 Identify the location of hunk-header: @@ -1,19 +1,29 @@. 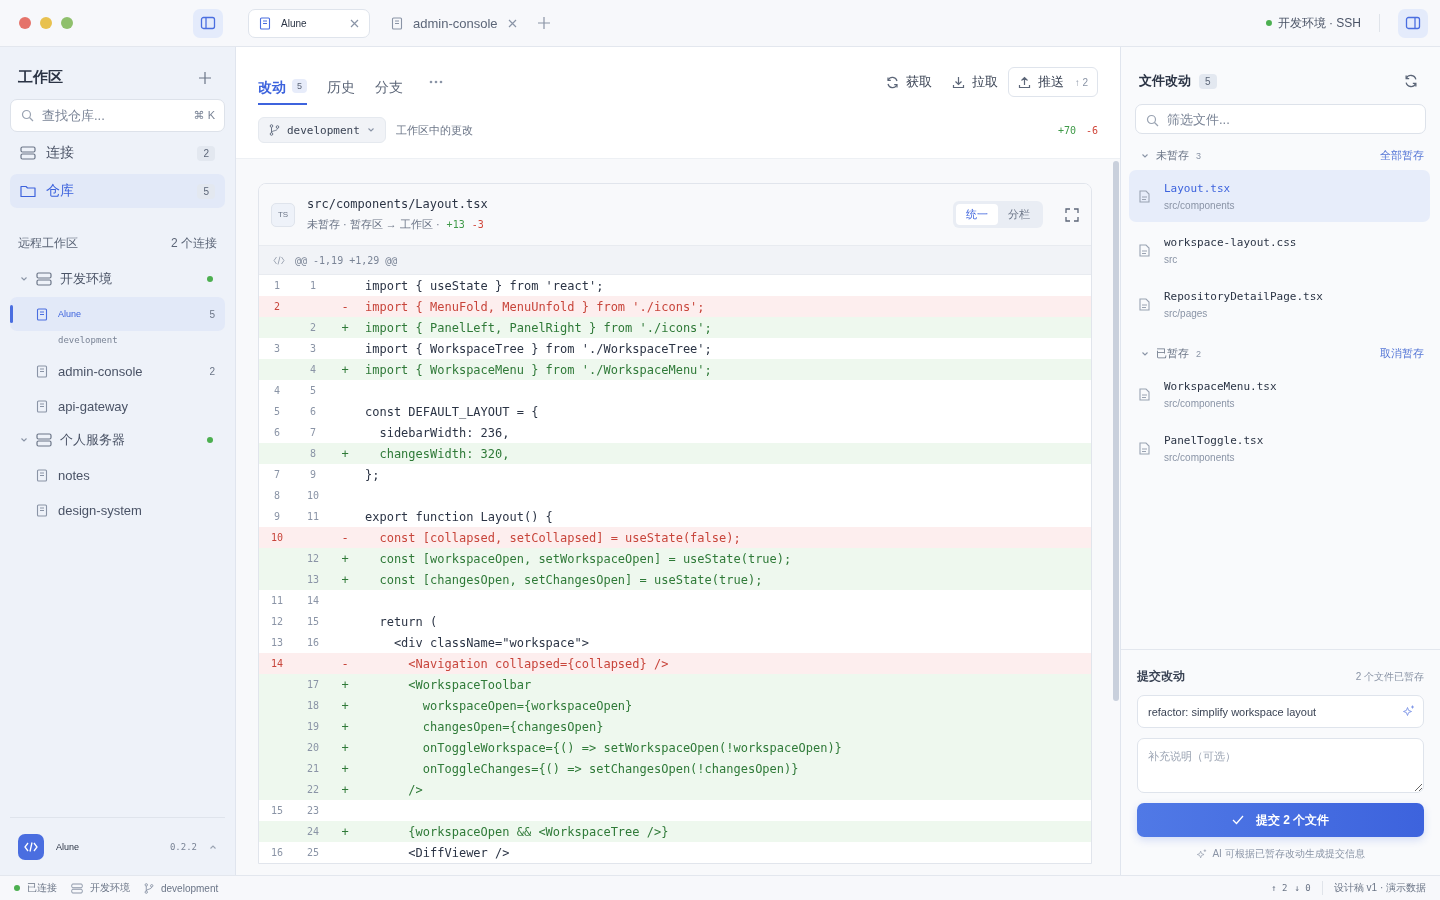
(346, 260).